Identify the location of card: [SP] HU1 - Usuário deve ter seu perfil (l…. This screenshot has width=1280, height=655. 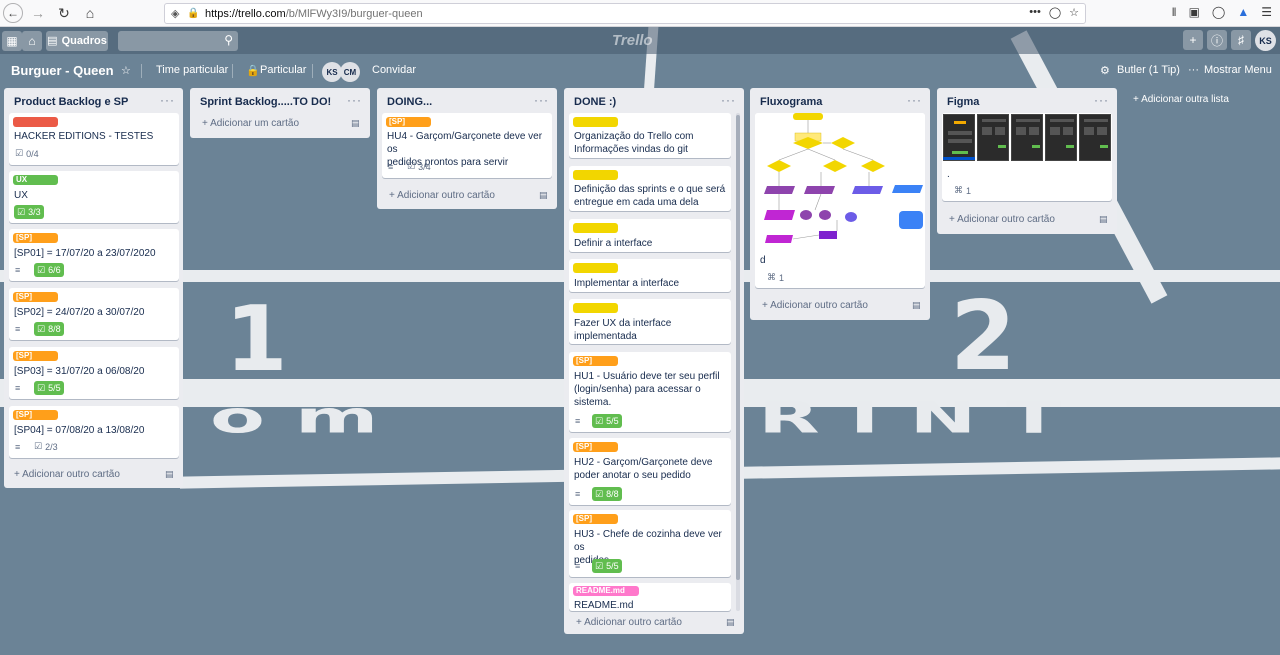
(650, 392).